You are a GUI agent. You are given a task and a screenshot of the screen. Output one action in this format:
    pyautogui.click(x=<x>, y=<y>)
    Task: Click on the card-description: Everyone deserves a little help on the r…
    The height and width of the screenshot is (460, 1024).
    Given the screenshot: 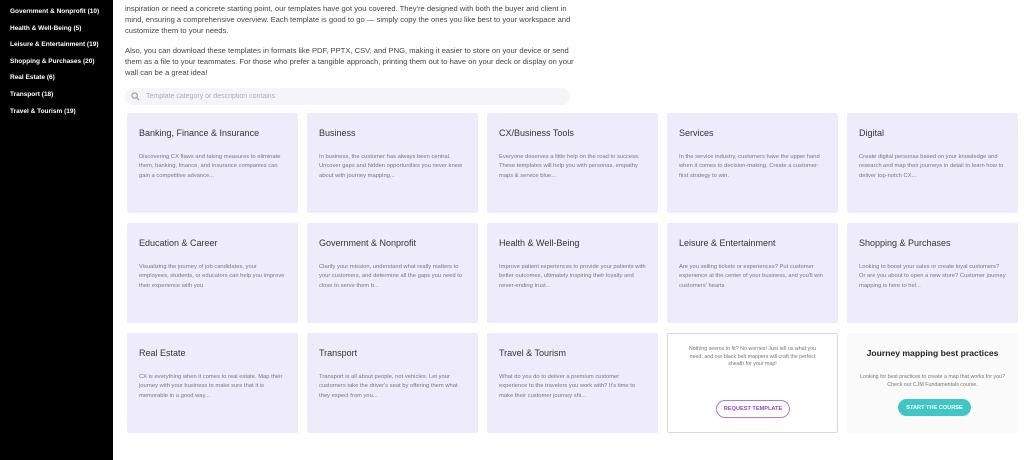 What is the action you would take?
    pyautogui.click(x=569, y=166)
    